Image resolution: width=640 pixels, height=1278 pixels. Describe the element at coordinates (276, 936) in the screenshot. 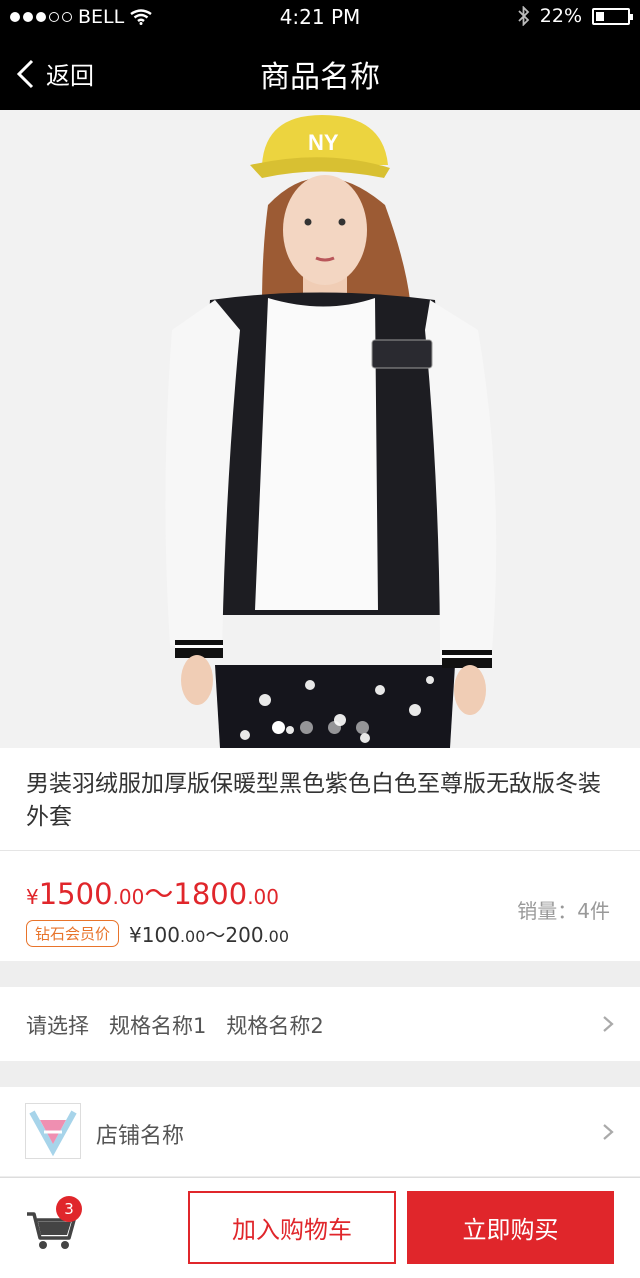

I see `vip-max-decimal: .00` at that location.